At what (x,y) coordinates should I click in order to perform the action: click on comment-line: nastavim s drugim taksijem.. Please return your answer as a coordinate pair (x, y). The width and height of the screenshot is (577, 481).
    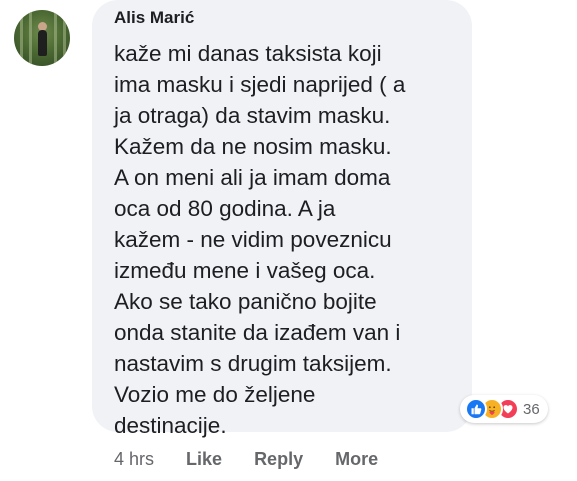
    Looking at the image, I should click on (253, 363).